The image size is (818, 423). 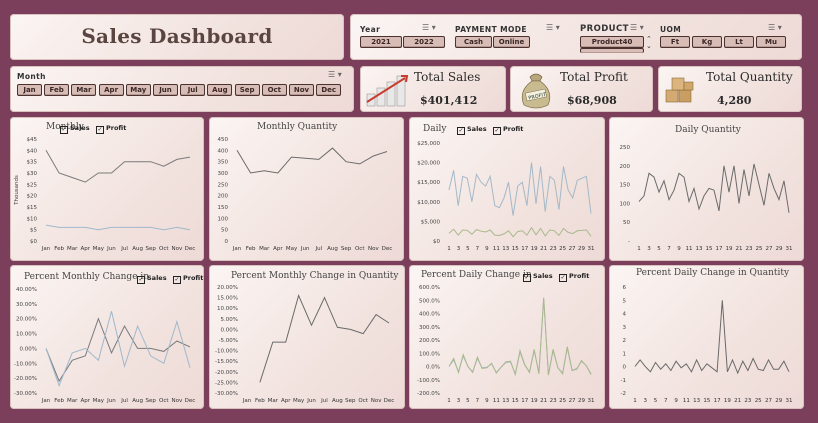 I want to click on y-tick-label: 400, so click(x=223, y=151).